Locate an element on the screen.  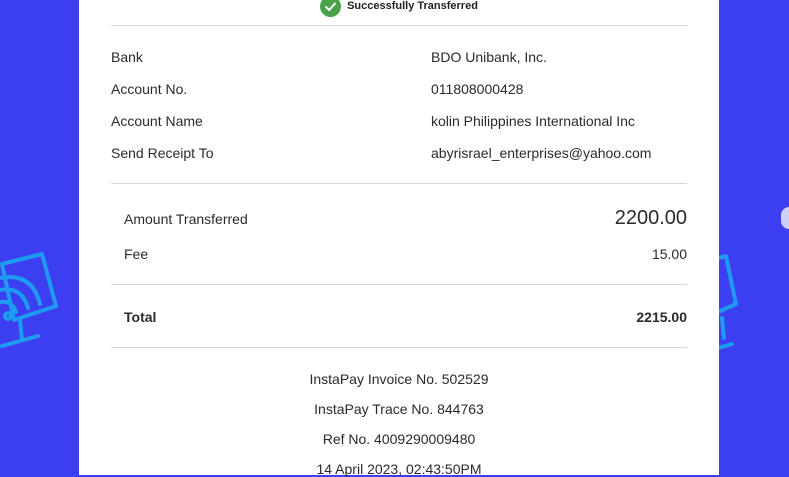
fee-label: Fee is located at coordinates (136, 254).